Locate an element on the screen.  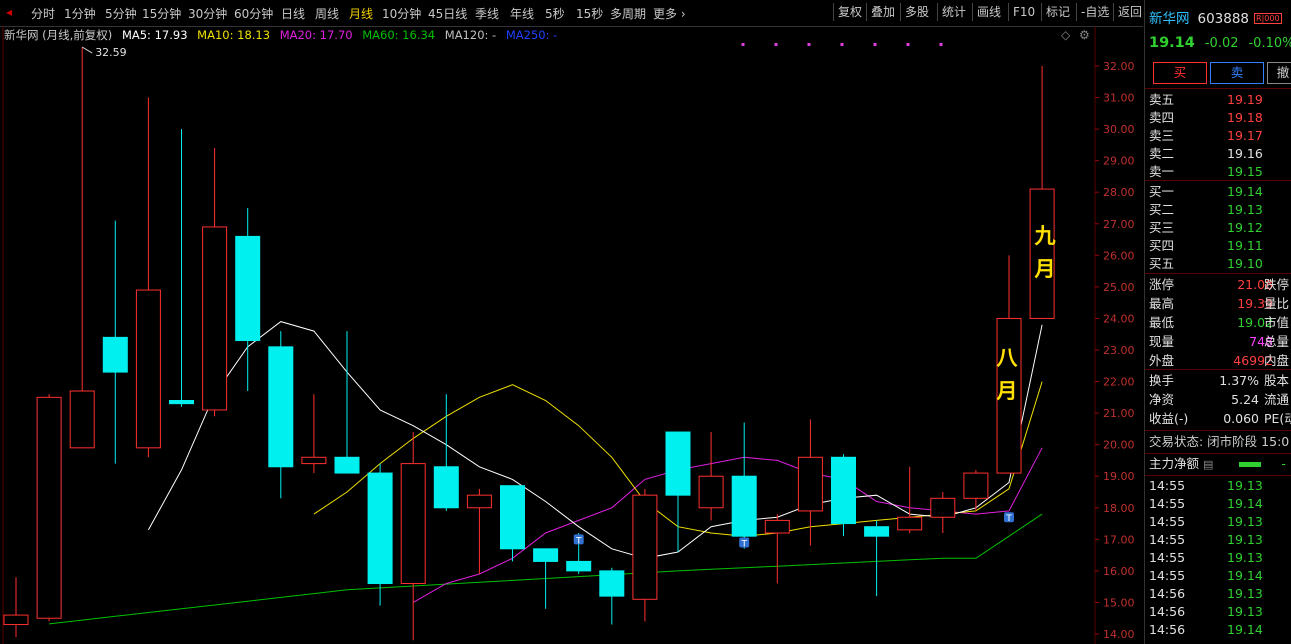
y-tick-label: 22.00 is located at coordinates (1119, 382).